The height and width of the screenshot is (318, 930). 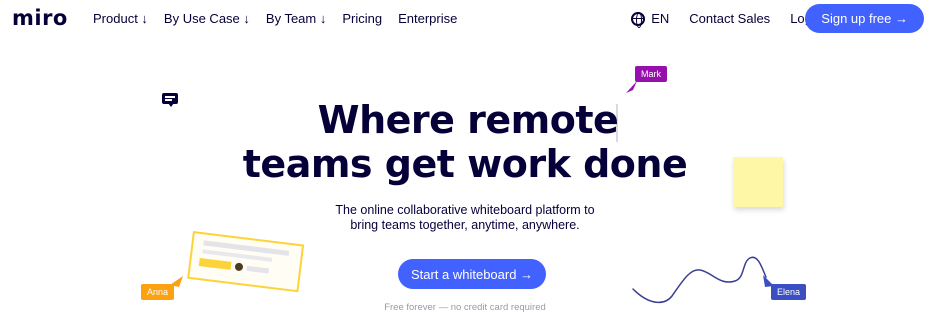 I want to click on mark-cursor-icon, so click(x=631, y=87).